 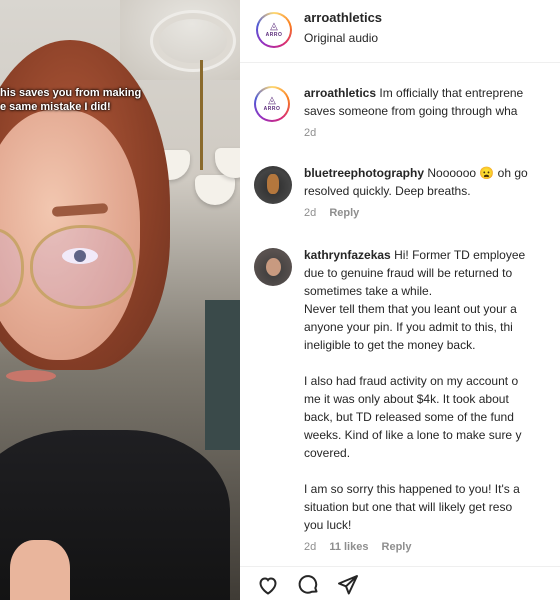 What do you see at coordinates (328, 525) in the screenshot?
I see `comment-text: you luck!` at bounding box center [328, 525].